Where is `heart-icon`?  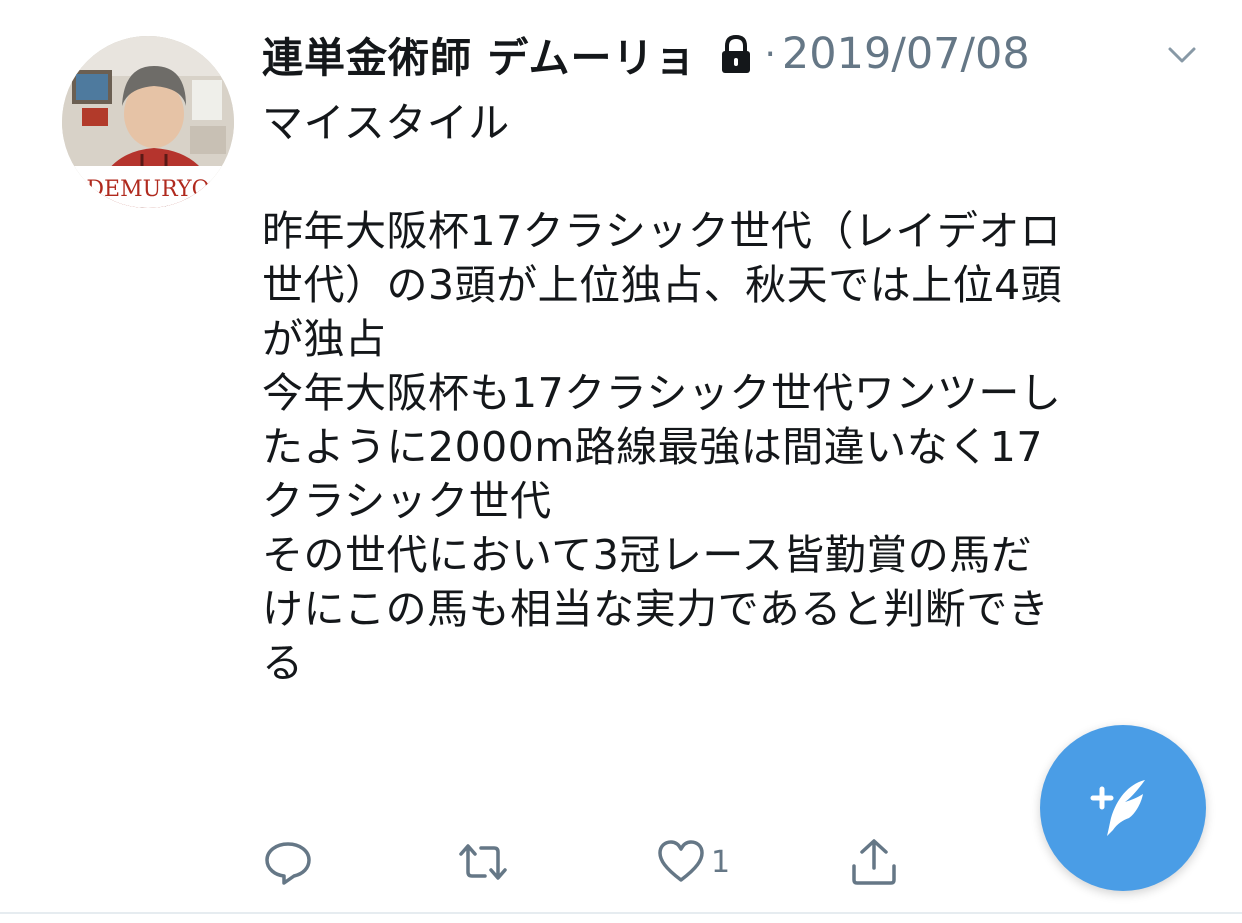
heart-icon is located at coordinates (681, 861).